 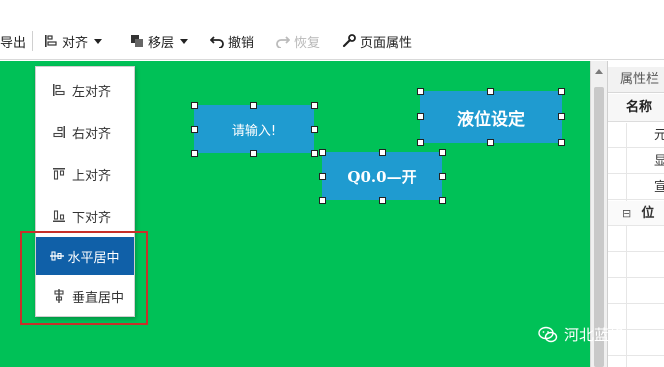 What do you see at coordinates (636, 161) in the screenshot?
I see `property-row: 显` at bounding box center [636, 161].